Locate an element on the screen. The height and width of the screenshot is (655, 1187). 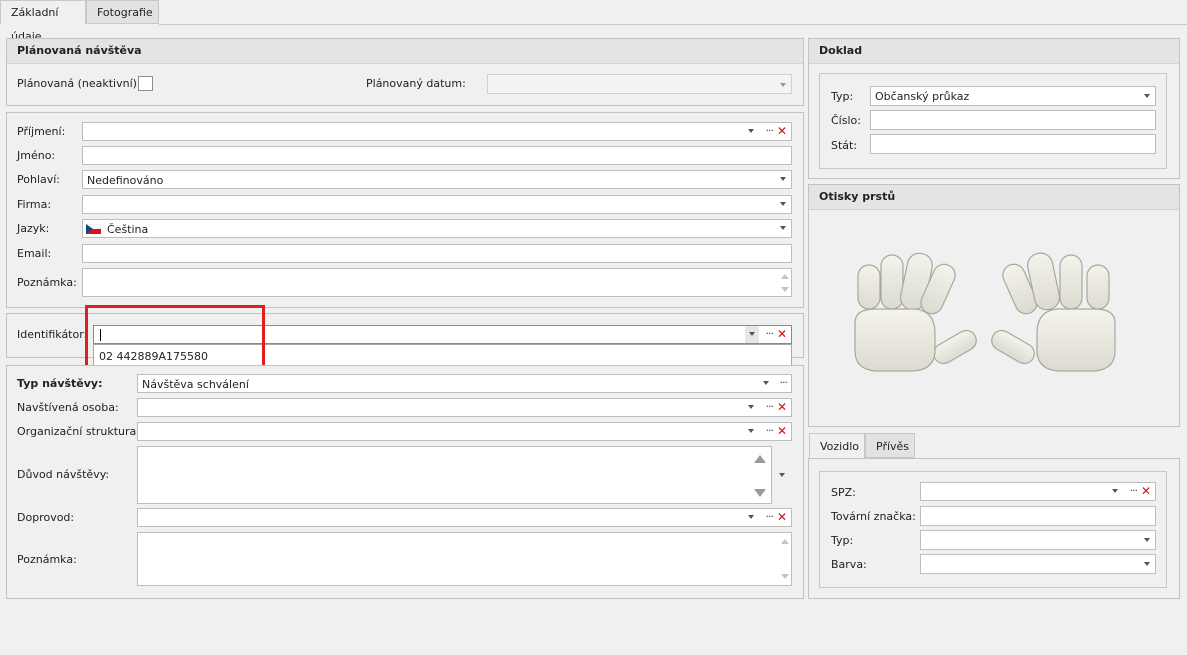
language-value: Čeština is located at coordinates (128, 229).